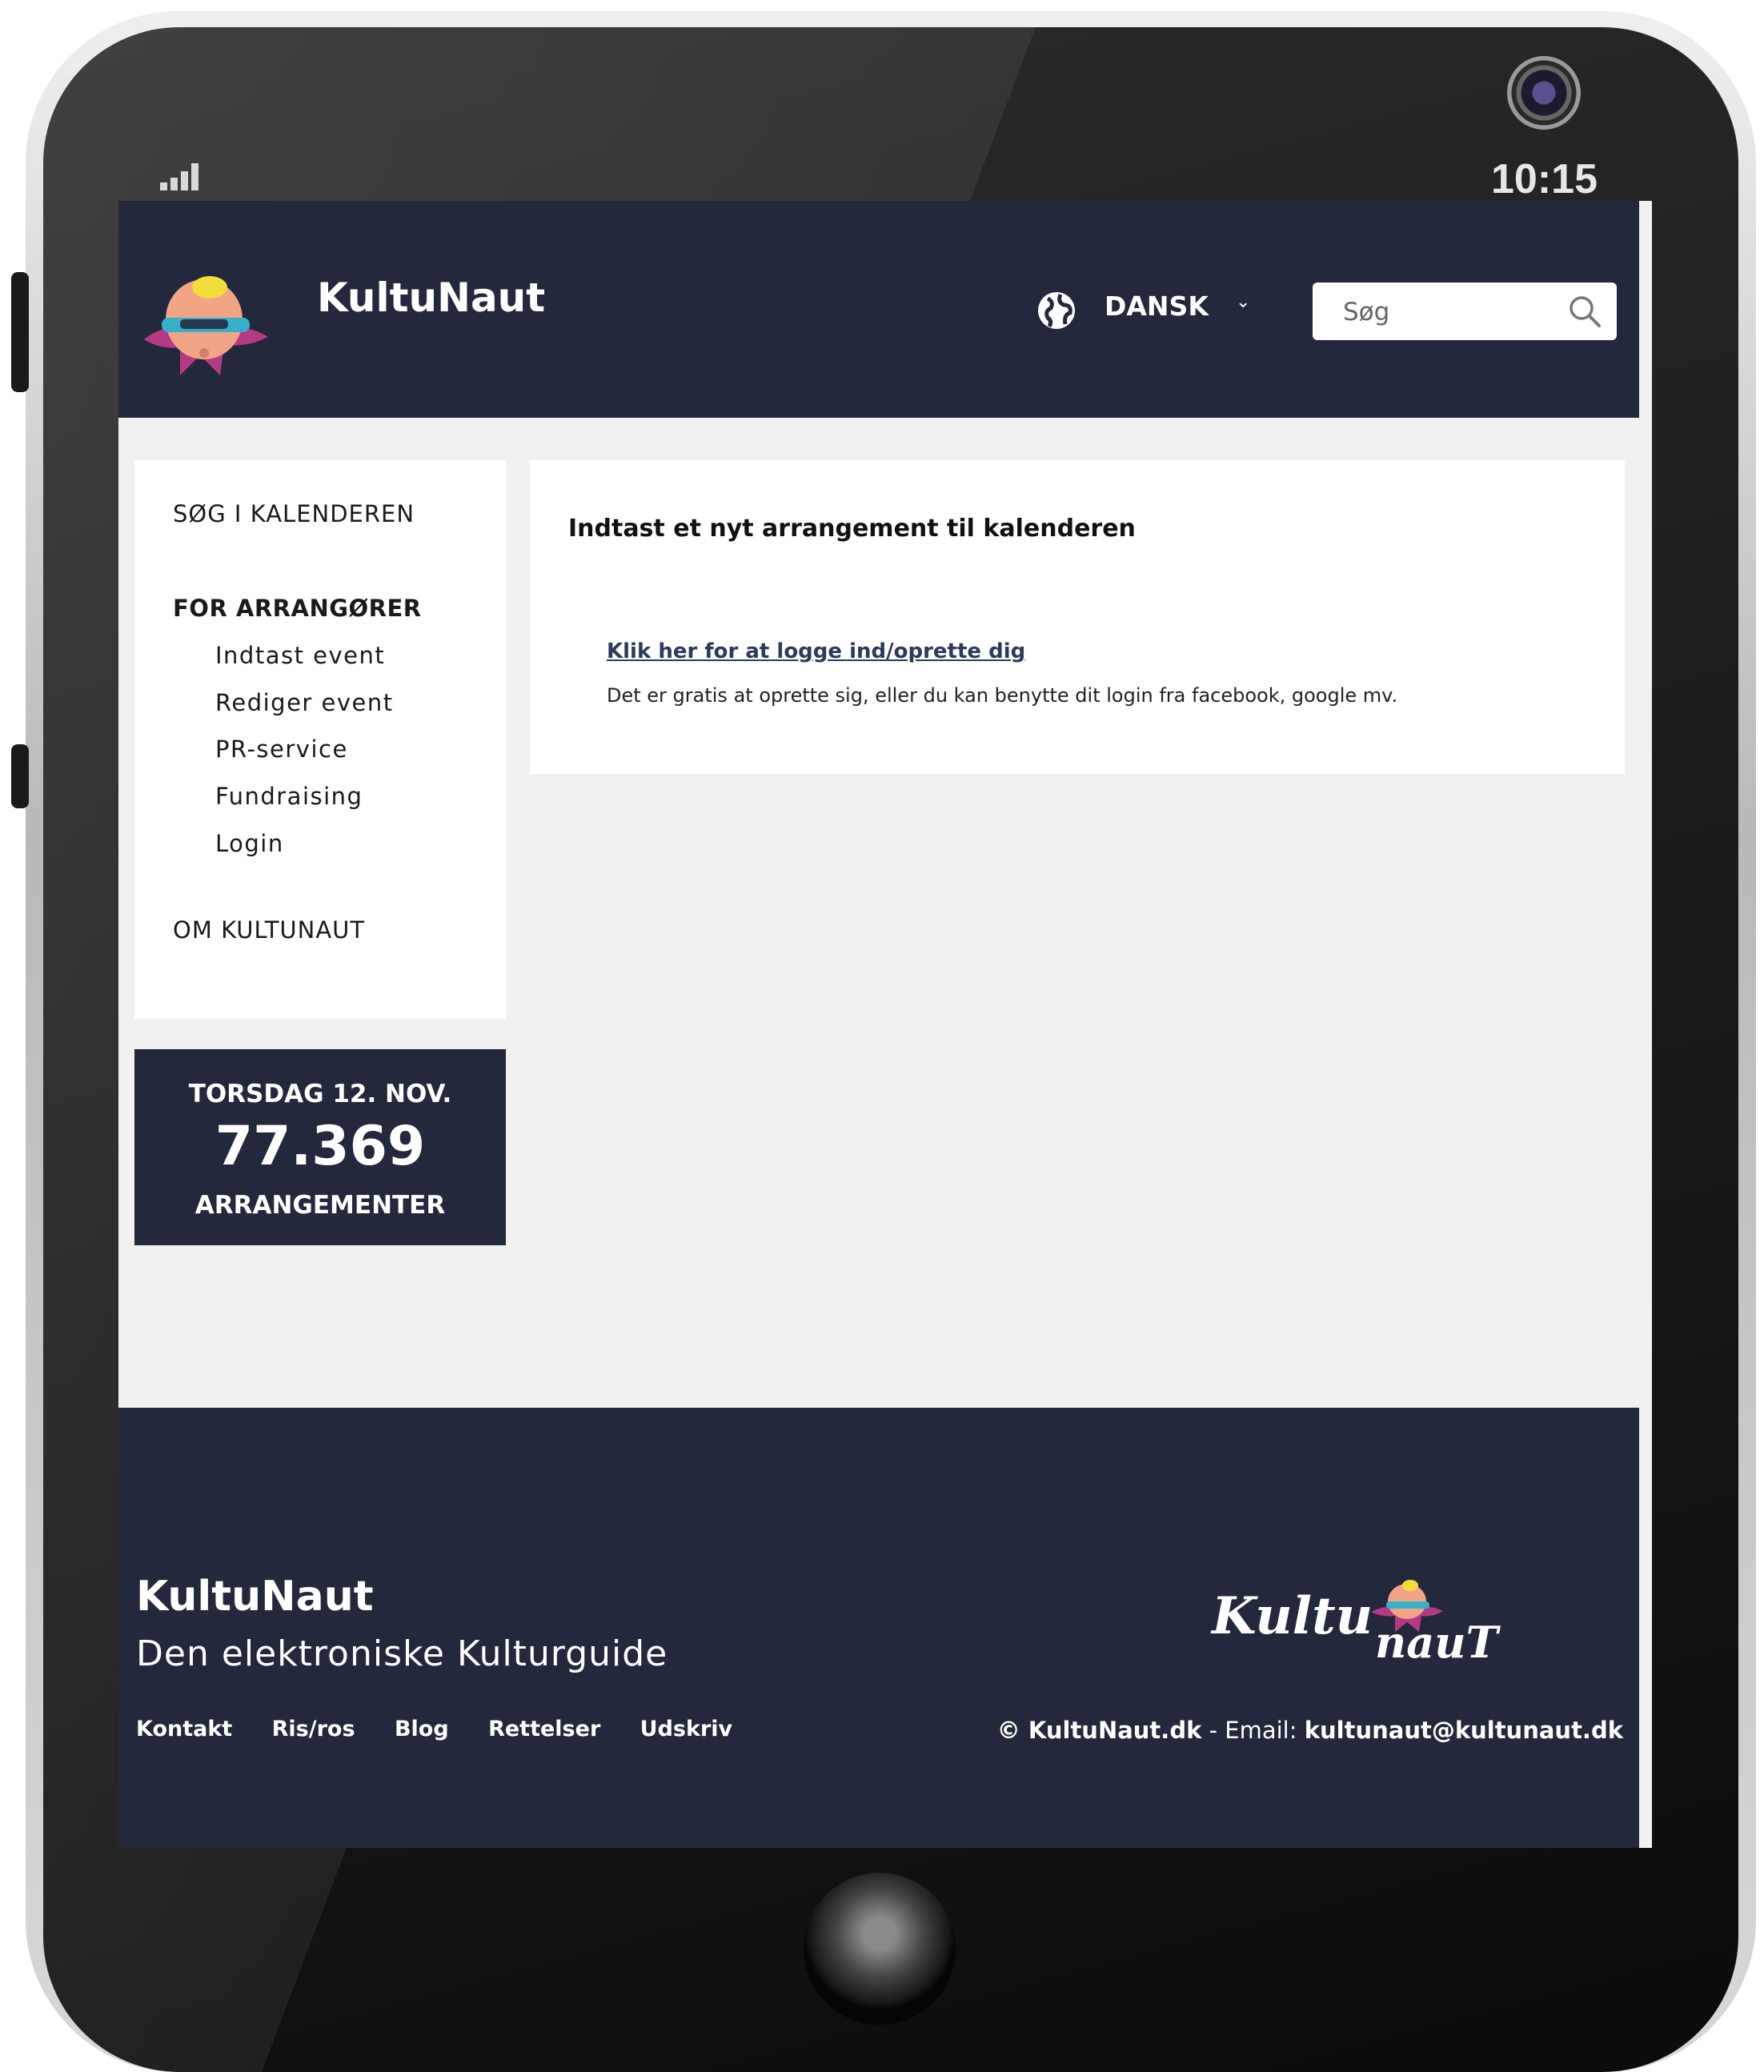 The image size is (1764, 2072). Describe the element at coordinates (249, 843) in the screenshot. I see `nav-item-login: Login` at that location.